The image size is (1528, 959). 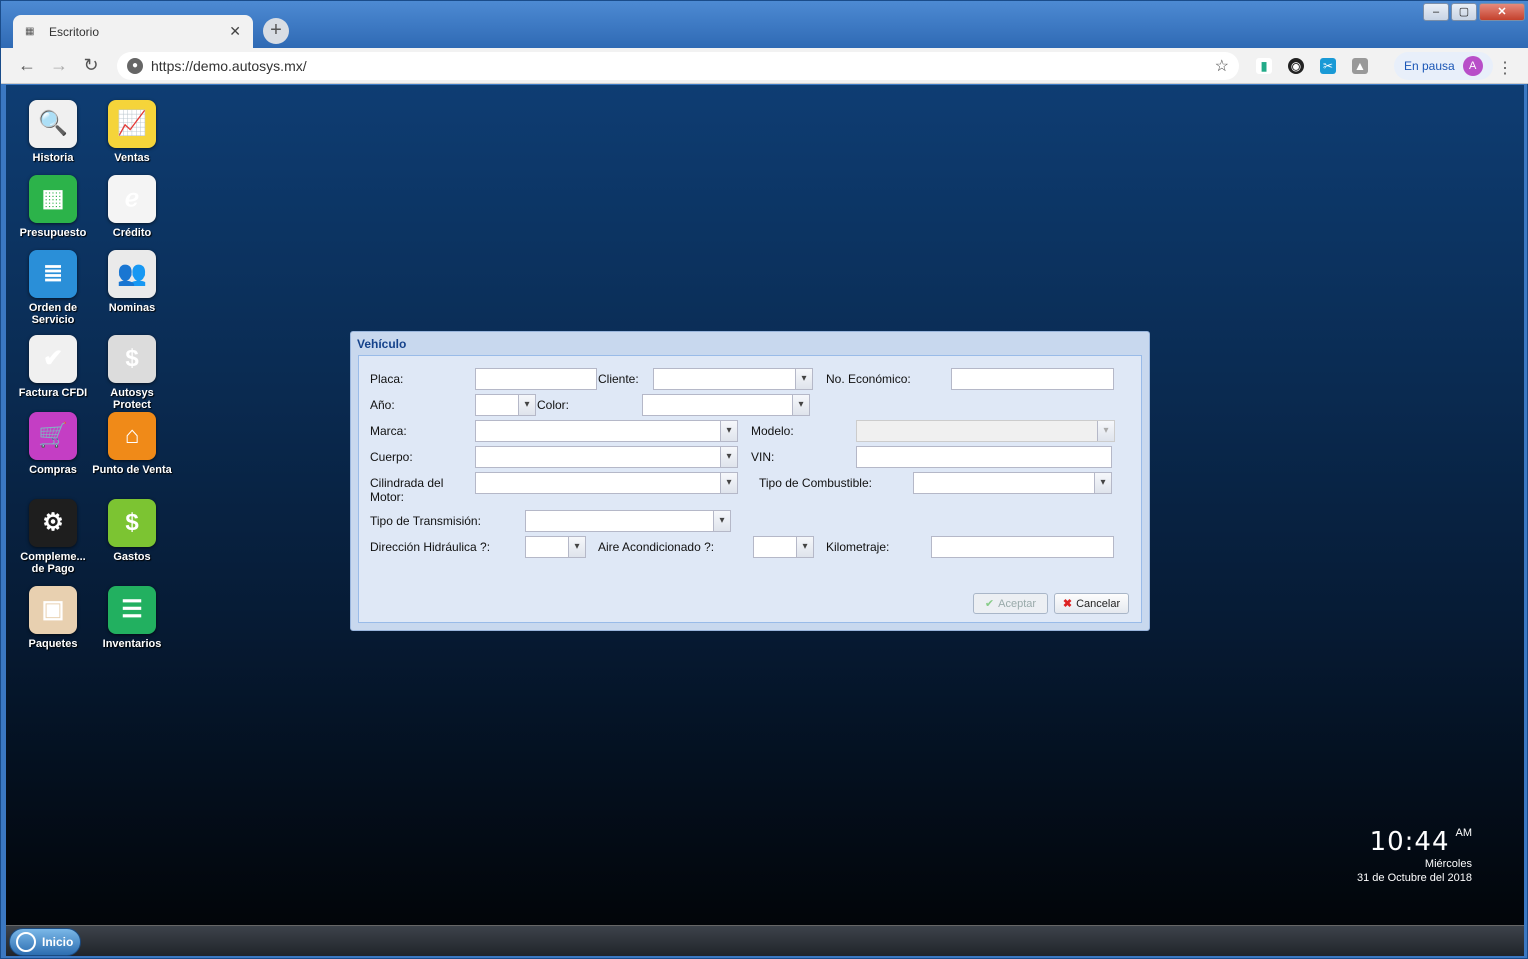 I want to click on clock-time: 10:44, so click(x=1409, y=842).